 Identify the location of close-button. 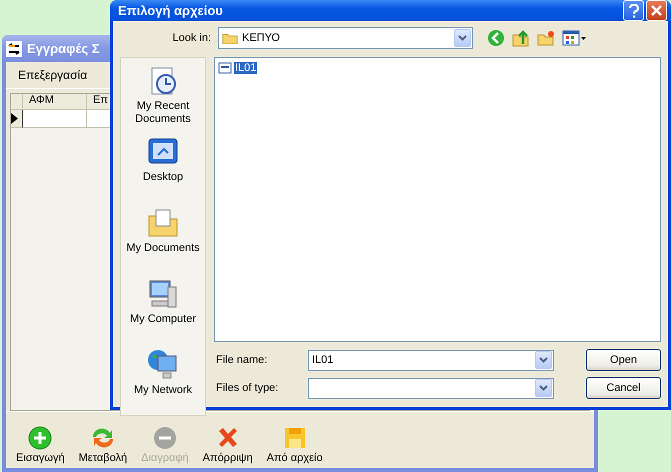
(656, 10).